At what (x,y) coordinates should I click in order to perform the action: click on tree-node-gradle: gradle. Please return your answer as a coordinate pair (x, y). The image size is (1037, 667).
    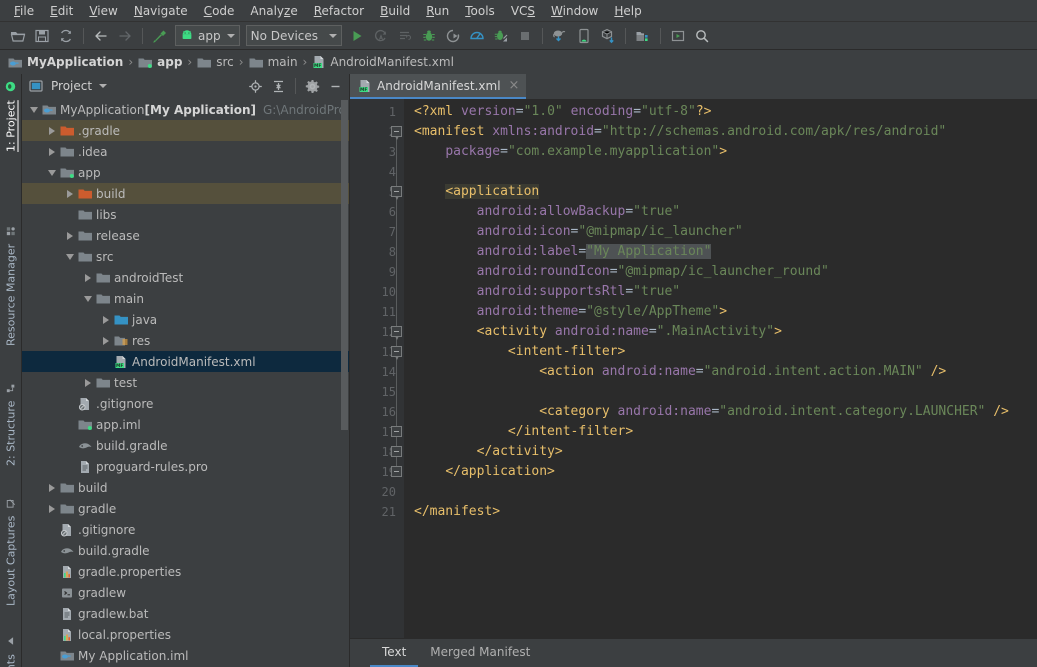
    Looking at the image, I should click on (185, 508).